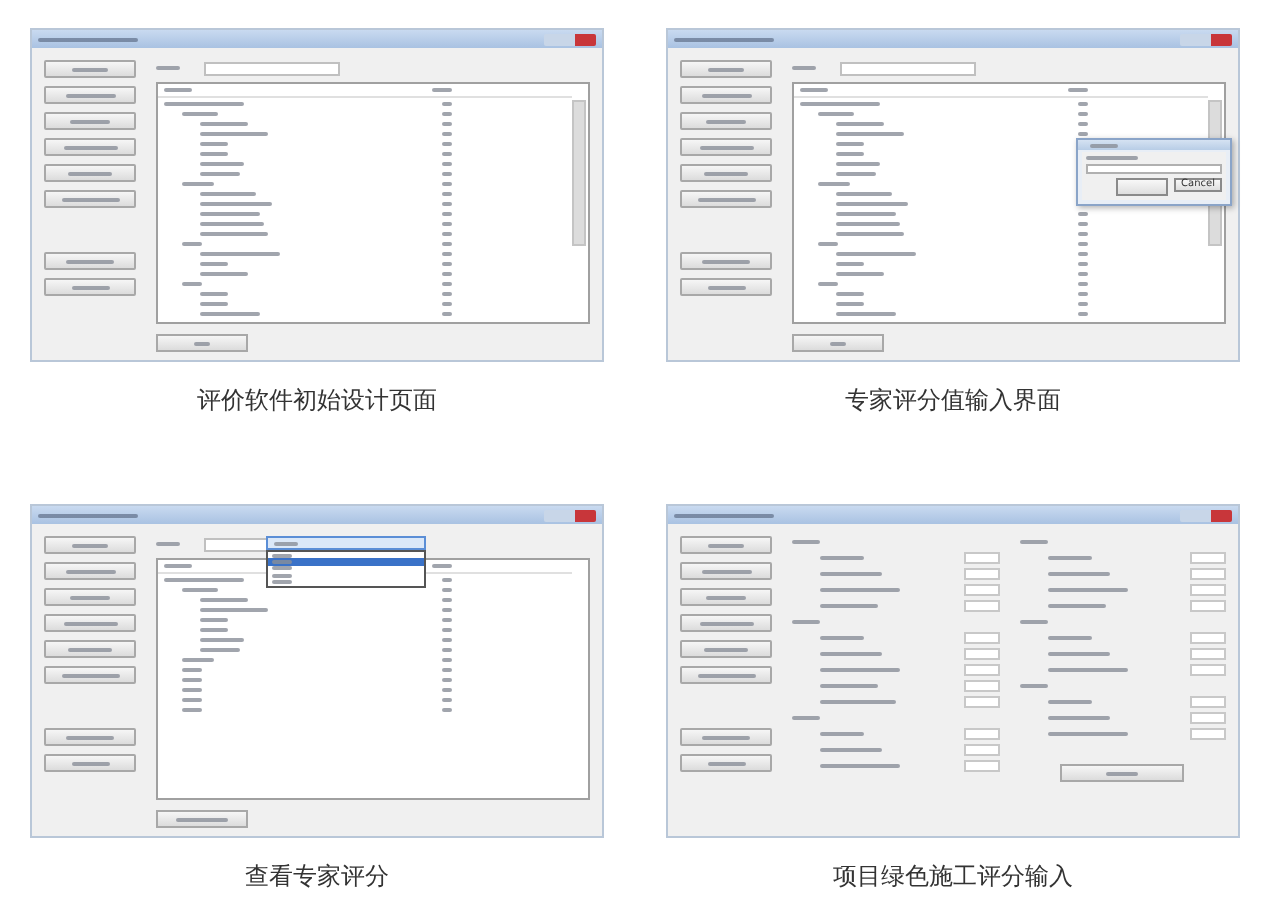  I want to click on figure-caption: 专家评分值输入界面, so click(953, 400).